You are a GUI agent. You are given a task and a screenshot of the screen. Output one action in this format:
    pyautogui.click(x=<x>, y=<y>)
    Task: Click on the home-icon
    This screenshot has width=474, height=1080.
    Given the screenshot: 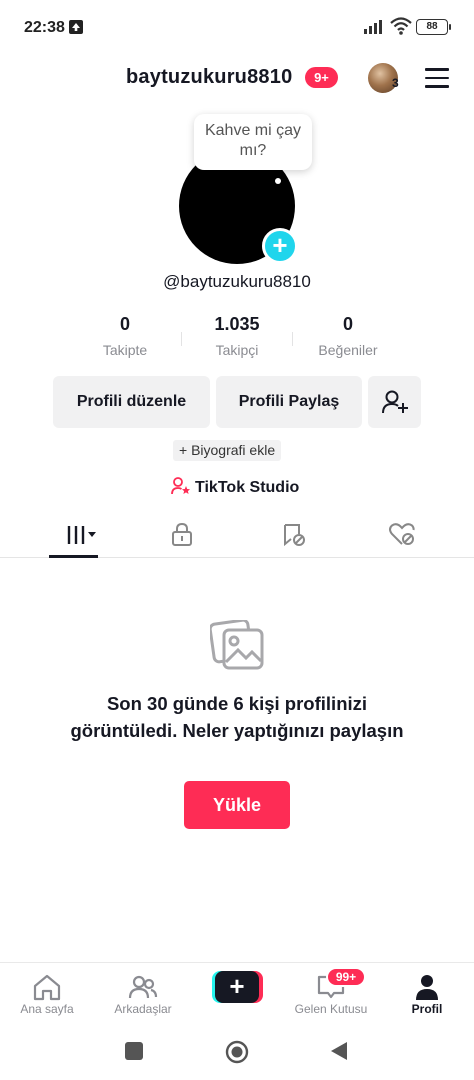 What is the action you would take?
    pyautogui.click(x=47, y=987)
    